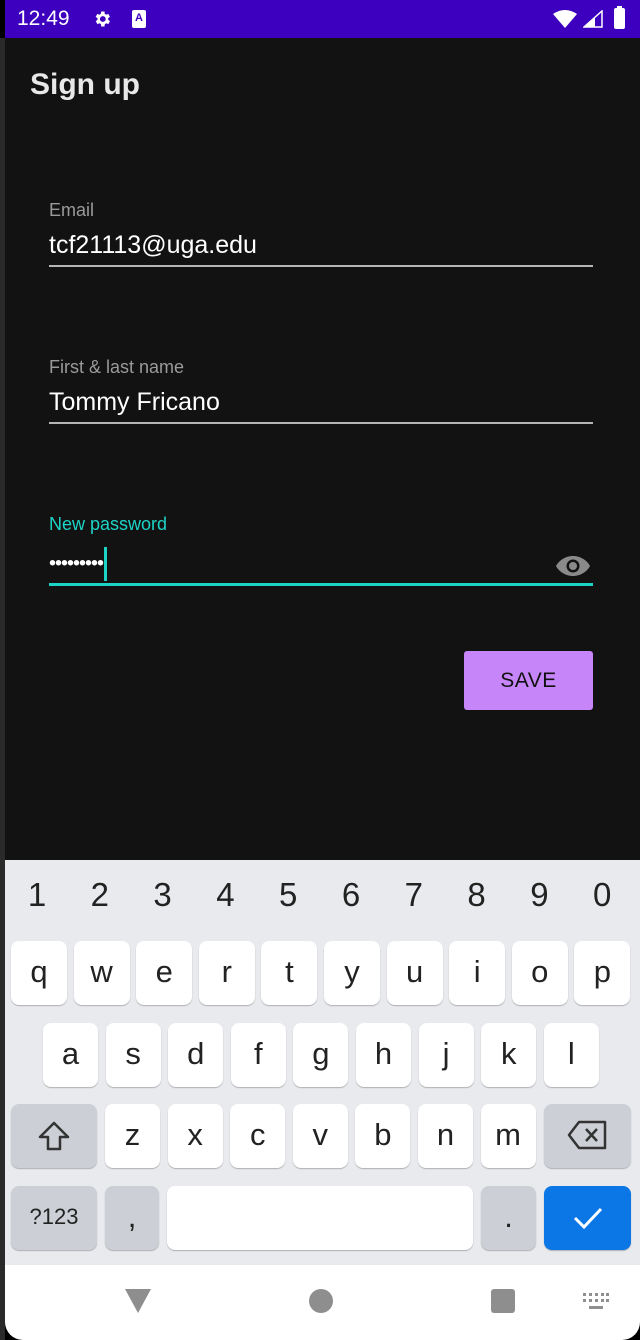  Describe the element at coordinates (163, 895) in the screenshot. I see `number-key-3: 3` at that location.